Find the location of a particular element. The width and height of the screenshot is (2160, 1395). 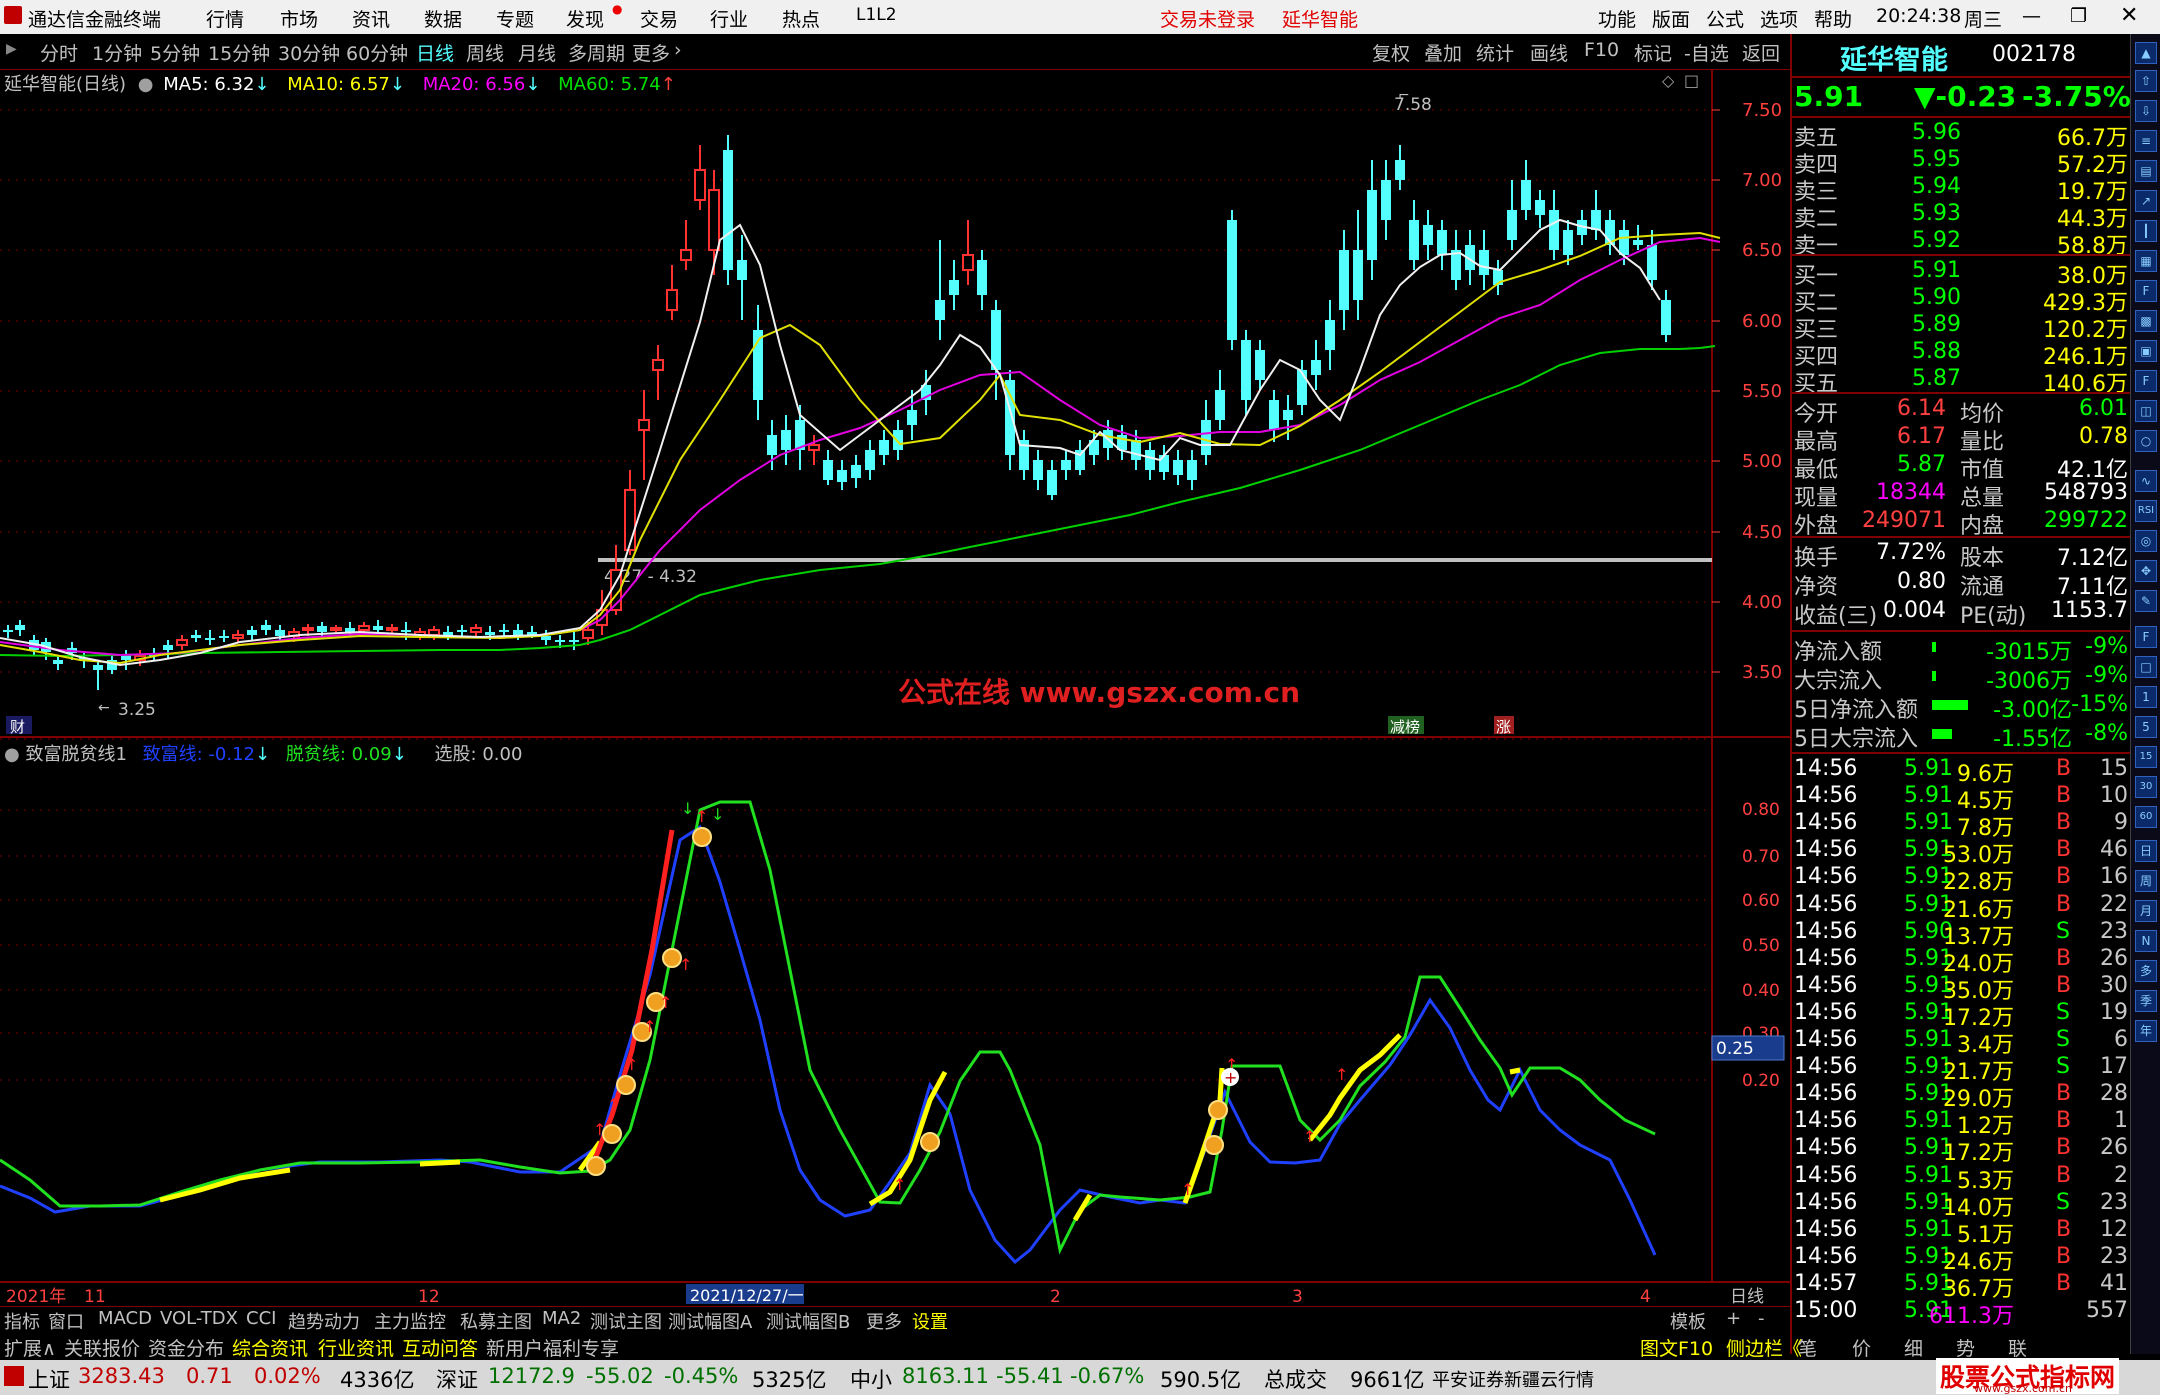

indicator-tab: MA2 is located at coordinates (561, 1318).